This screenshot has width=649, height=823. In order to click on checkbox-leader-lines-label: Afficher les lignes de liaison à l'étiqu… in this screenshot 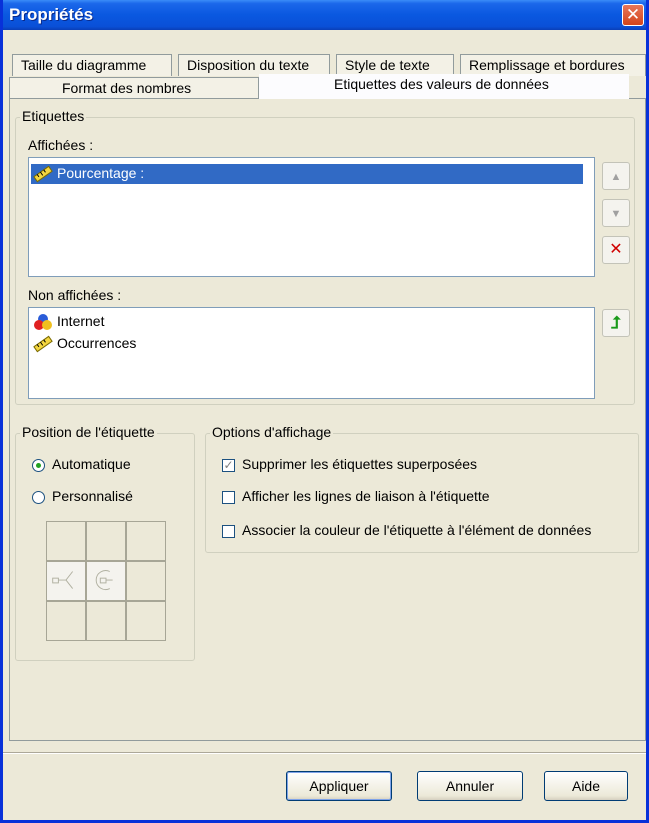, I will do `click(366, 496)`.